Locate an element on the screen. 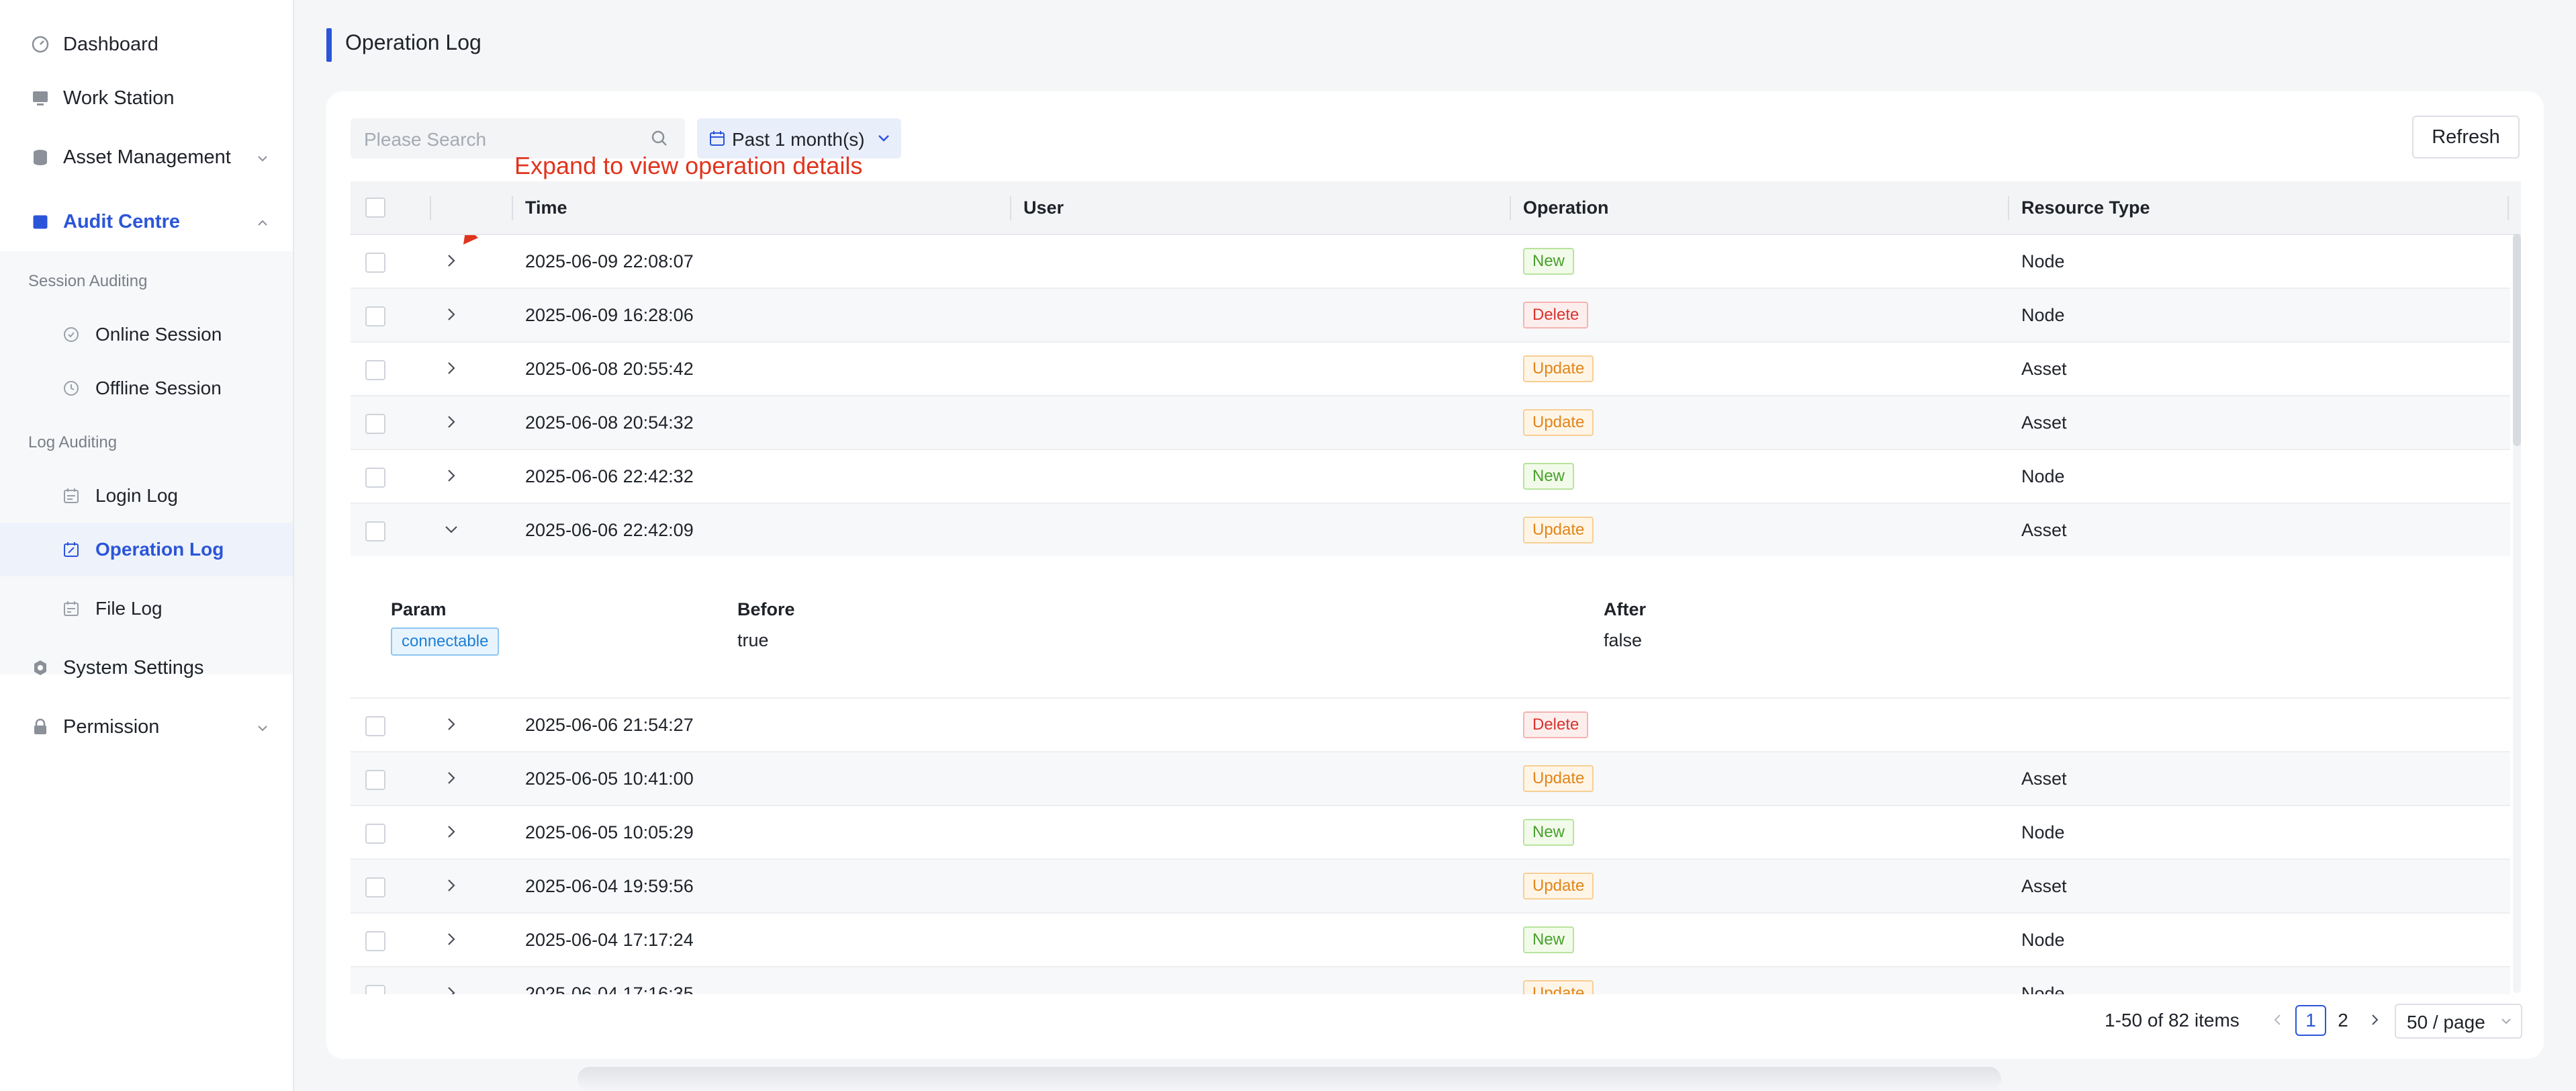 This screenshot has width=2576, height=1091. sidebar-item-login-log: Login Log is located at coordinates (146, 496).